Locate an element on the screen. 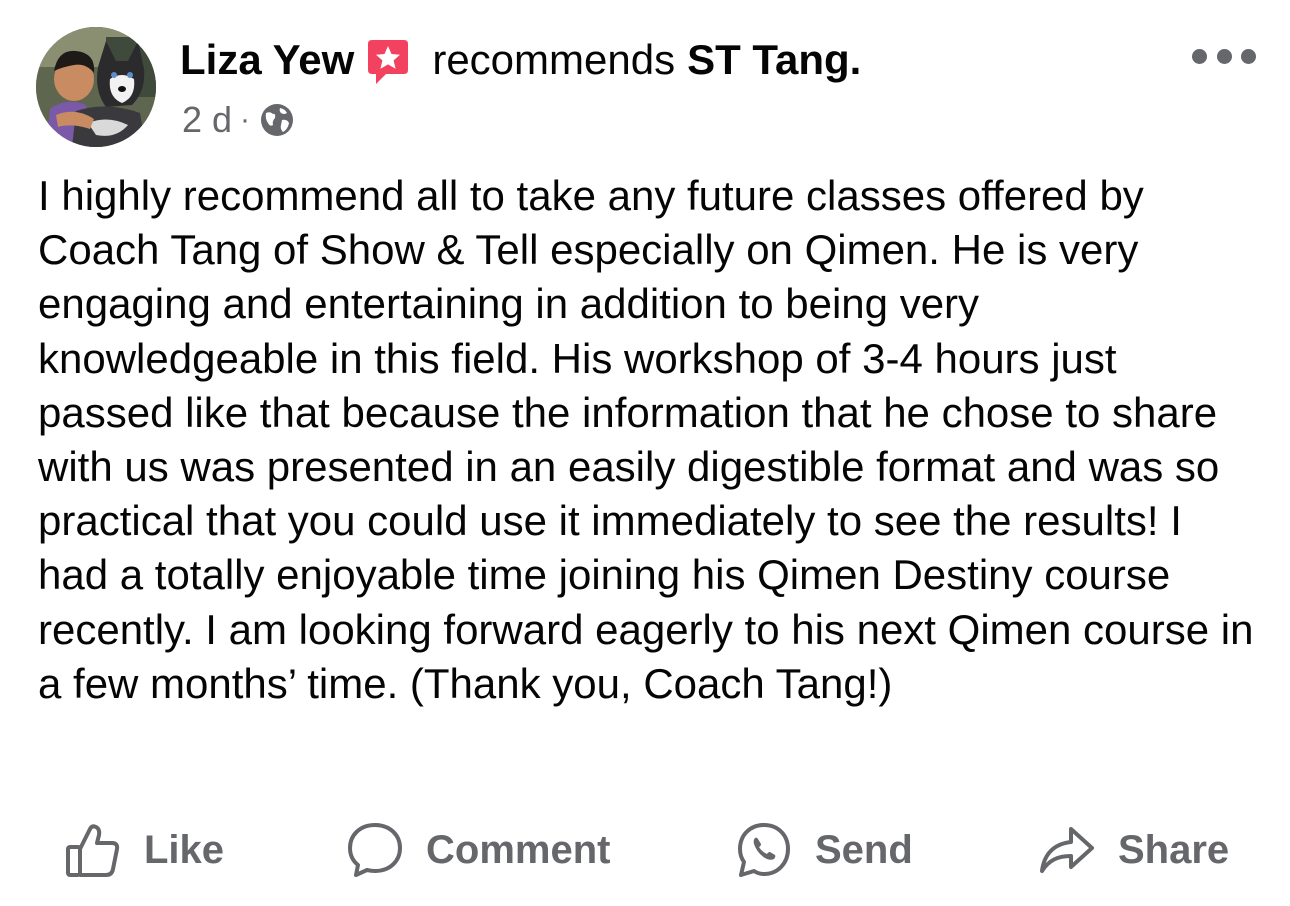  comment-bubble-icon is located at coordinates (375, 850).